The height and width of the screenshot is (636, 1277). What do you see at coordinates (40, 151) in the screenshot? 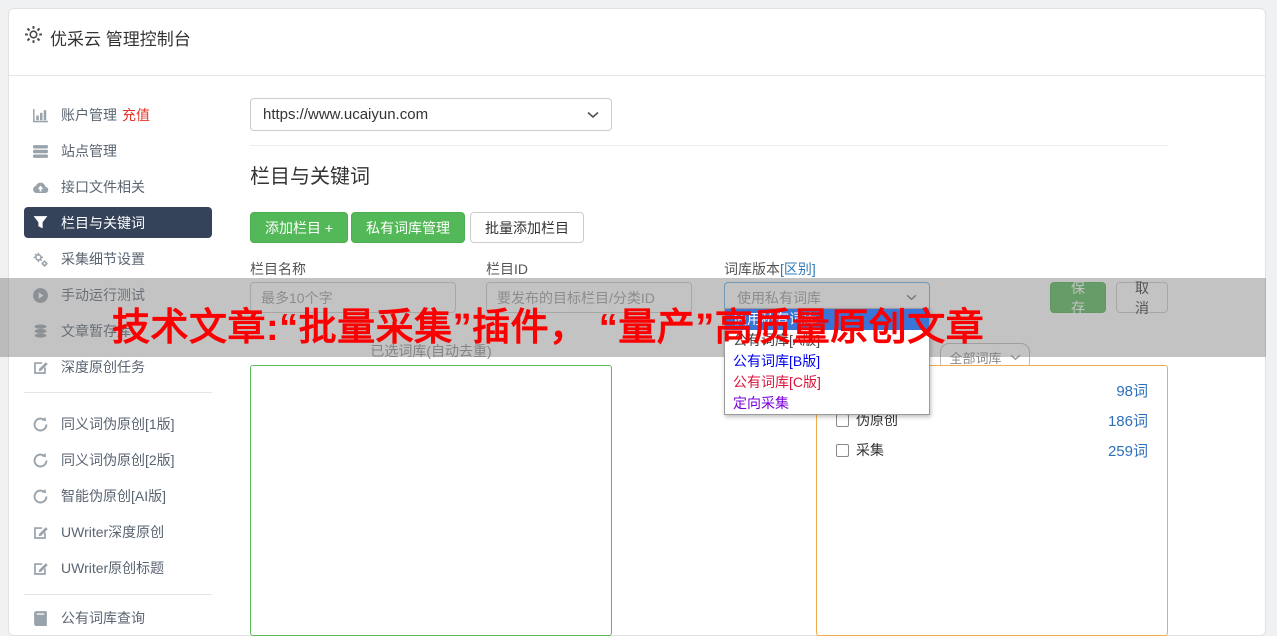
I see `server-icon` at bounding box center [40, 151].